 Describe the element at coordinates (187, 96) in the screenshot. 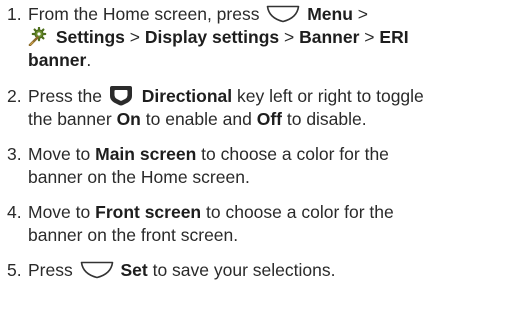

I see `directional-label: Directional` at that location.